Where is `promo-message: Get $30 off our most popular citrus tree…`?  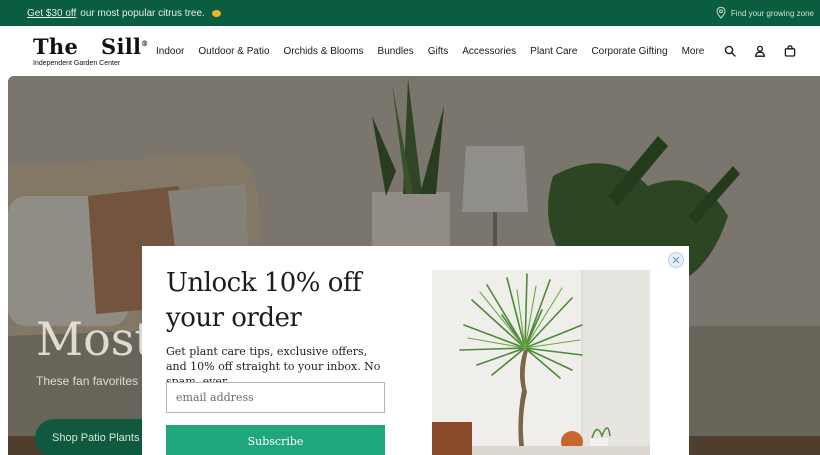
promo-message: Get $30 off our most popular citrus tree… is located at coordinates (124, 13).